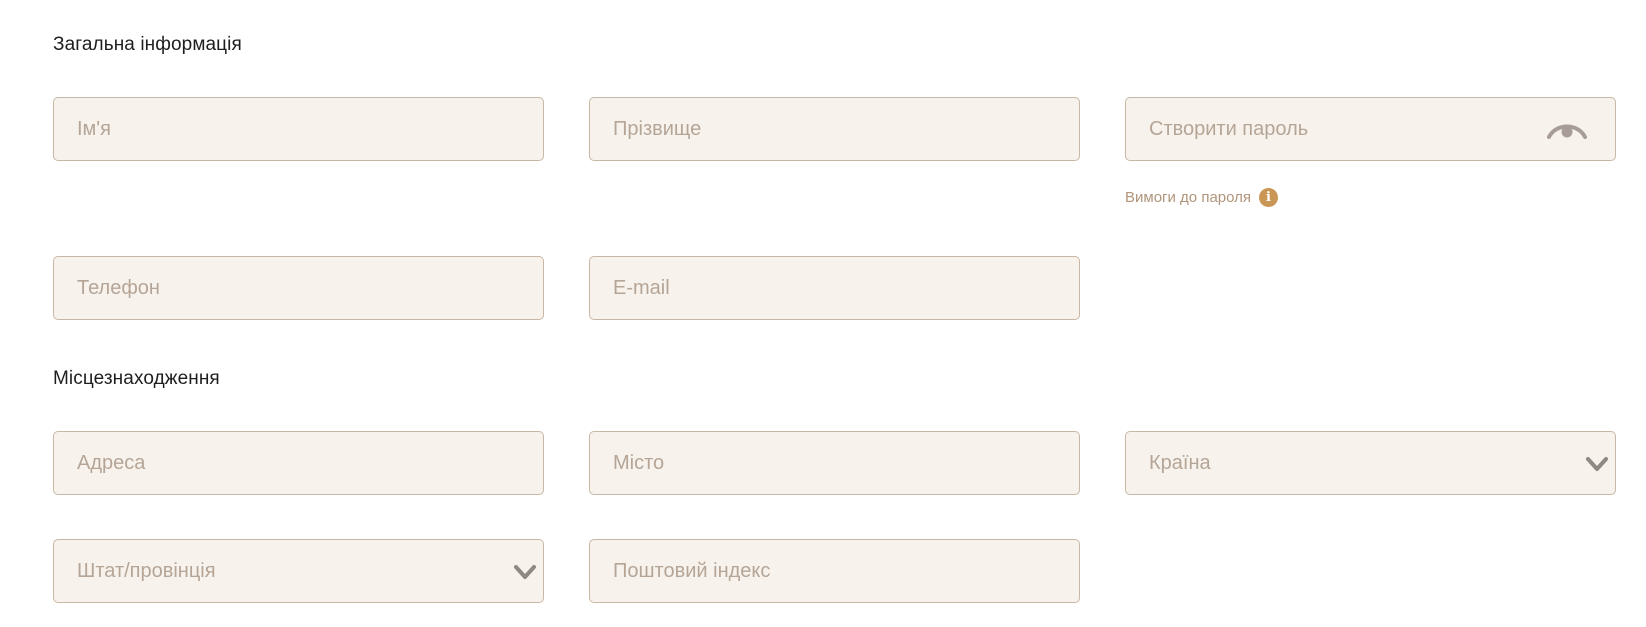 The width and height of the screenshot is (1646, 627). I want to click on zip-input, so click(834, 571).